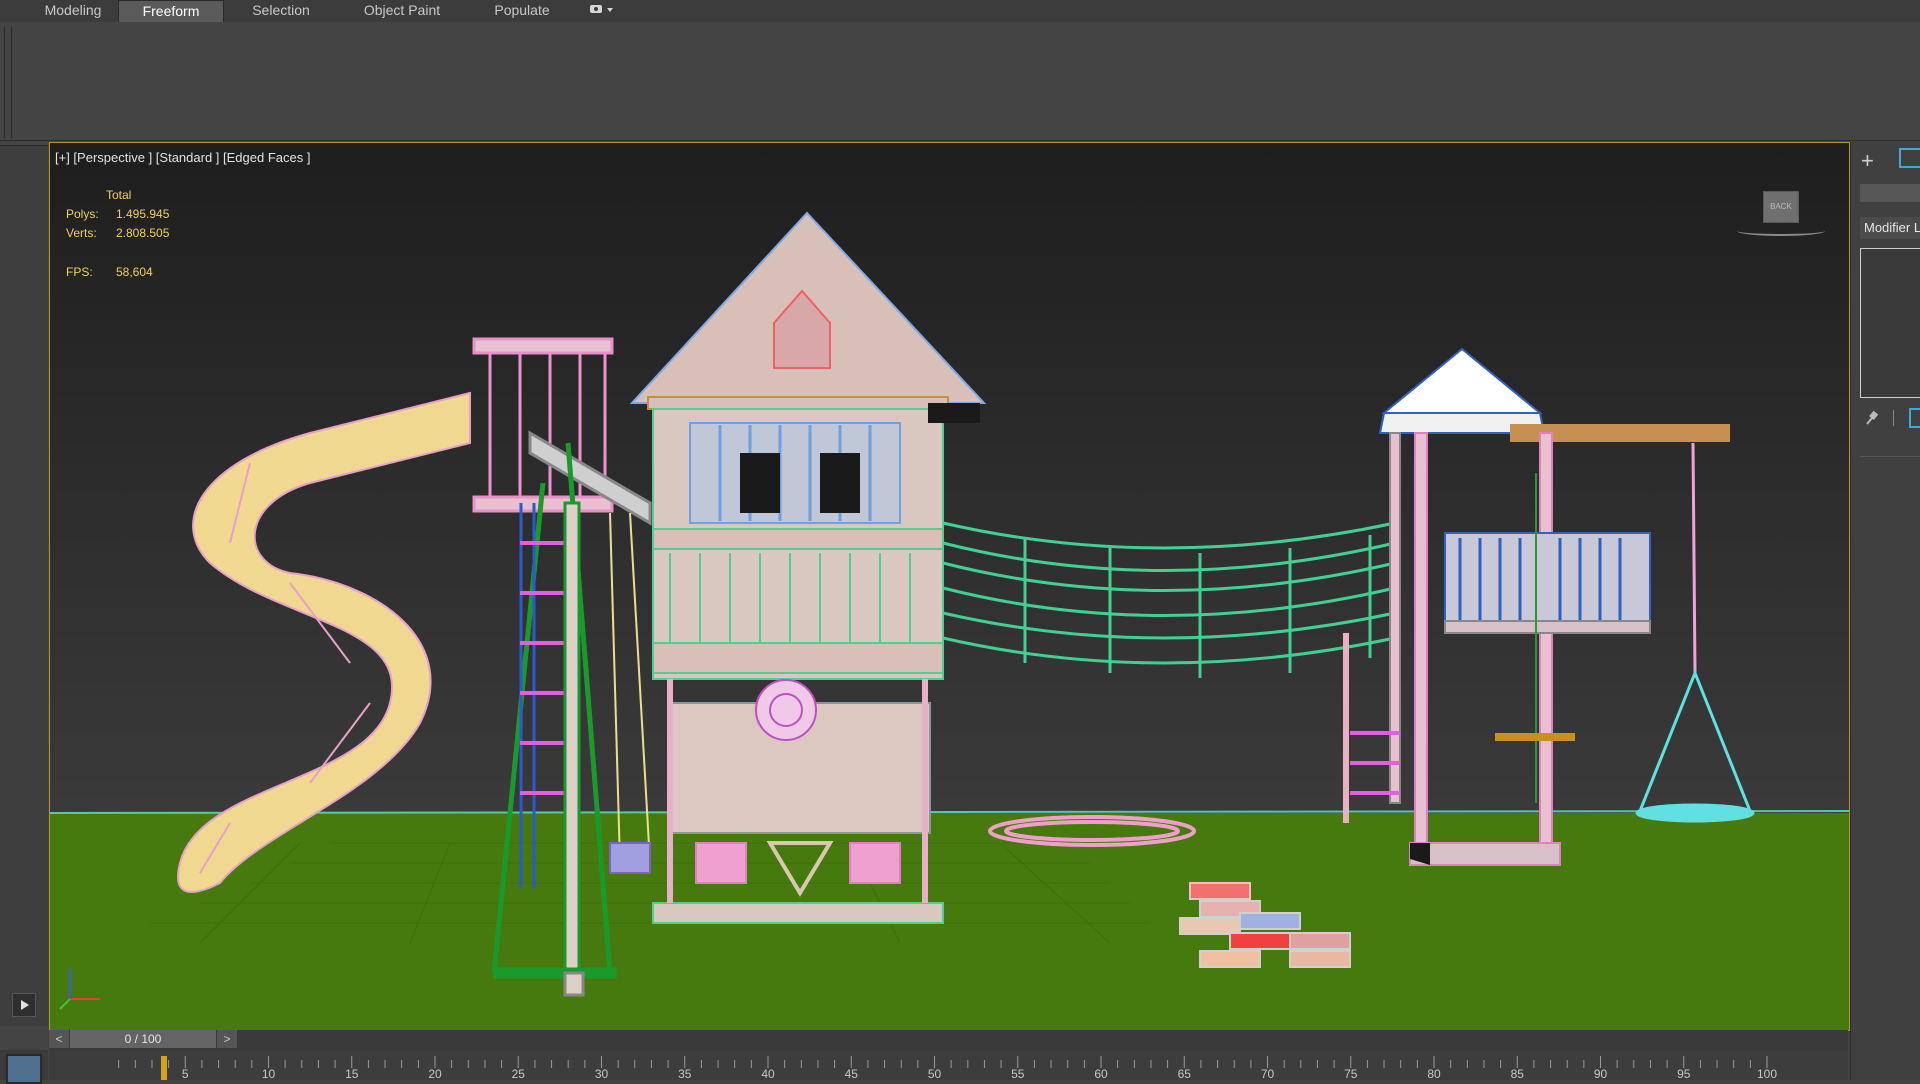 The width and height of the screenshot is (1920, 1084). What do you see at coordinates (171, 11) in the screenshot?
I see `tab-freeform: Freeform` at bounding box center [171, 11].